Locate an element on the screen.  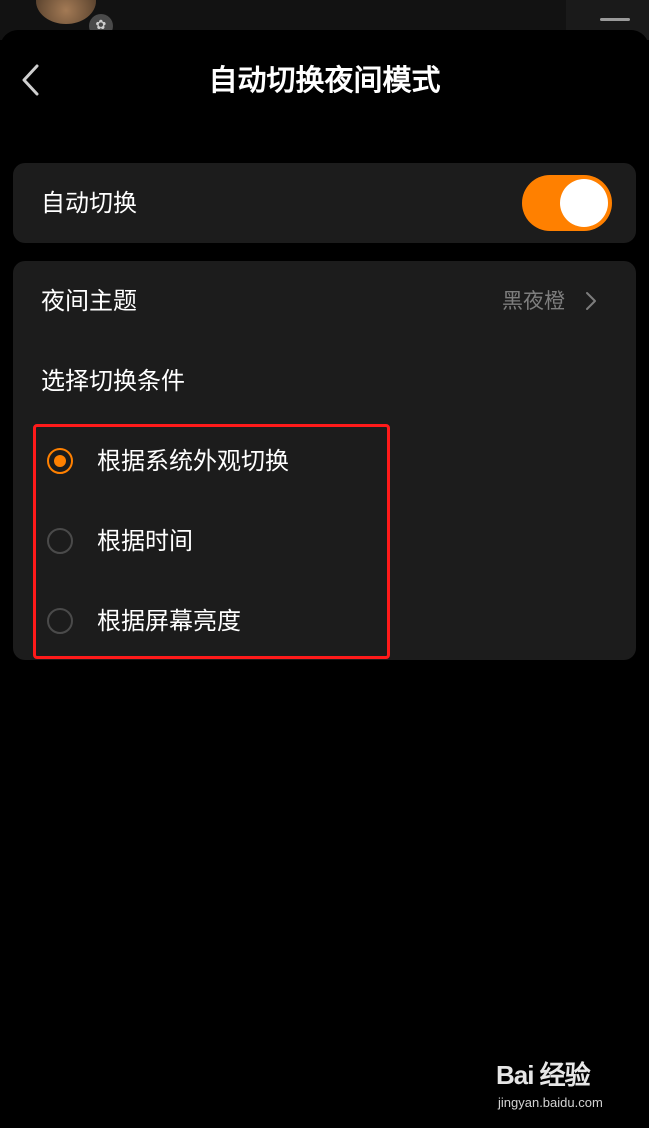
auto-switch-card: 自动切换 is located at coordinates (324, 203).